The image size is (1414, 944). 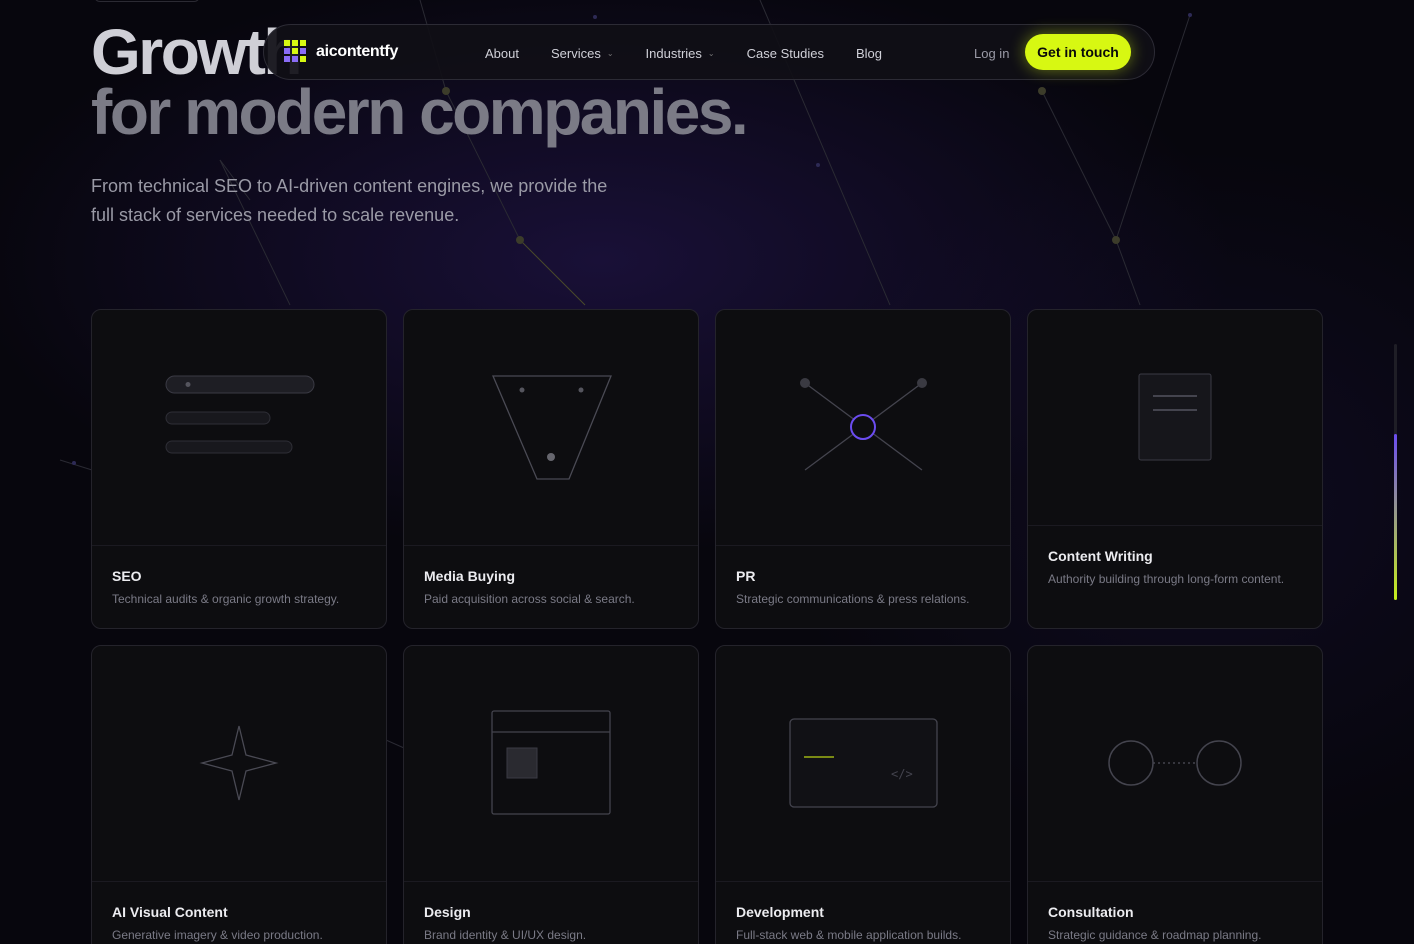 I want to click on scrollbar, so click(x=1395, y=472).